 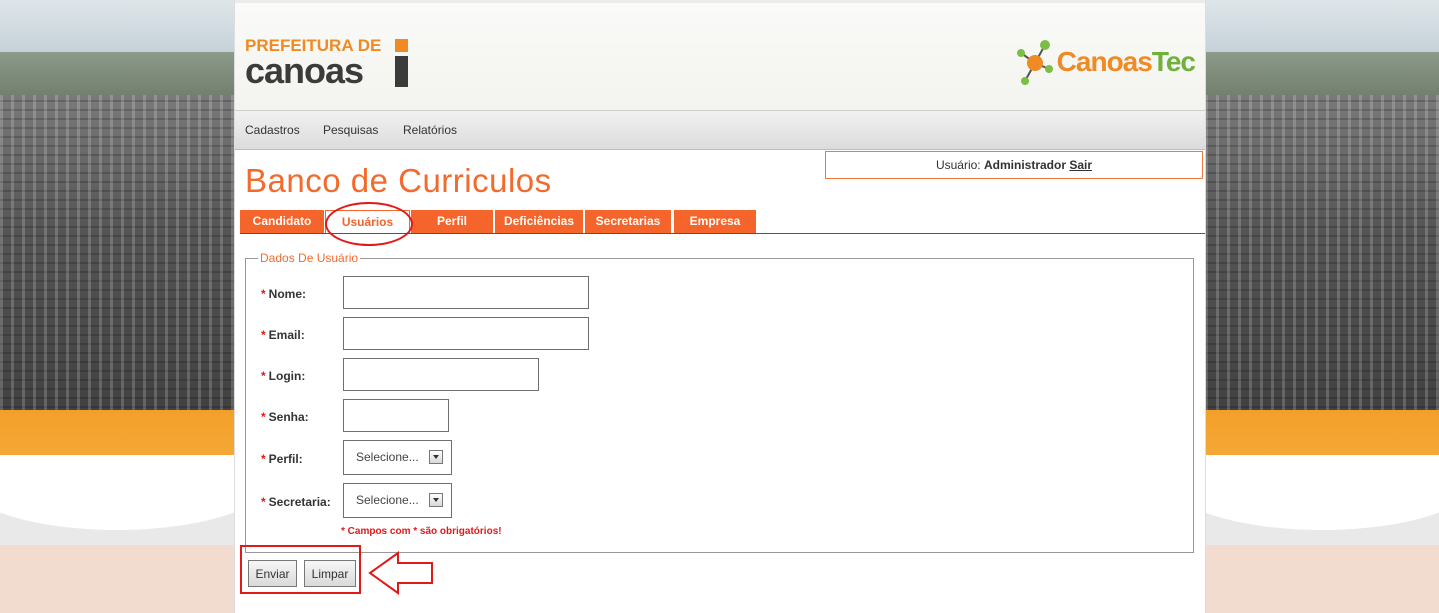 I want to click on field-label-senha: * Senha:, so click(x=285, y=417).